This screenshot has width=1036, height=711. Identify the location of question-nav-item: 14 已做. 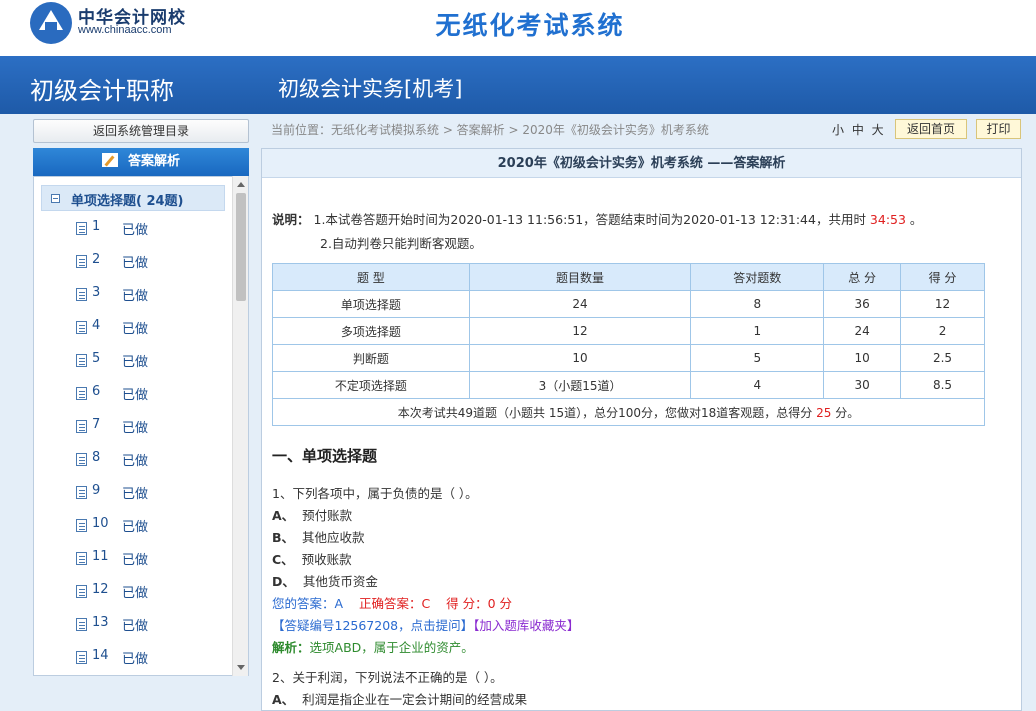
(151, 658).